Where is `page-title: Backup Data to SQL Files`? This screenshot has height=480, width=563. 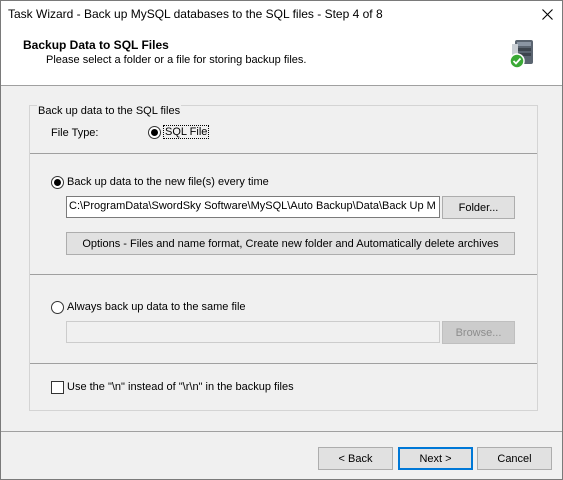 page-title: Backup Data to SQL Files is located at coordinates (96, 45).